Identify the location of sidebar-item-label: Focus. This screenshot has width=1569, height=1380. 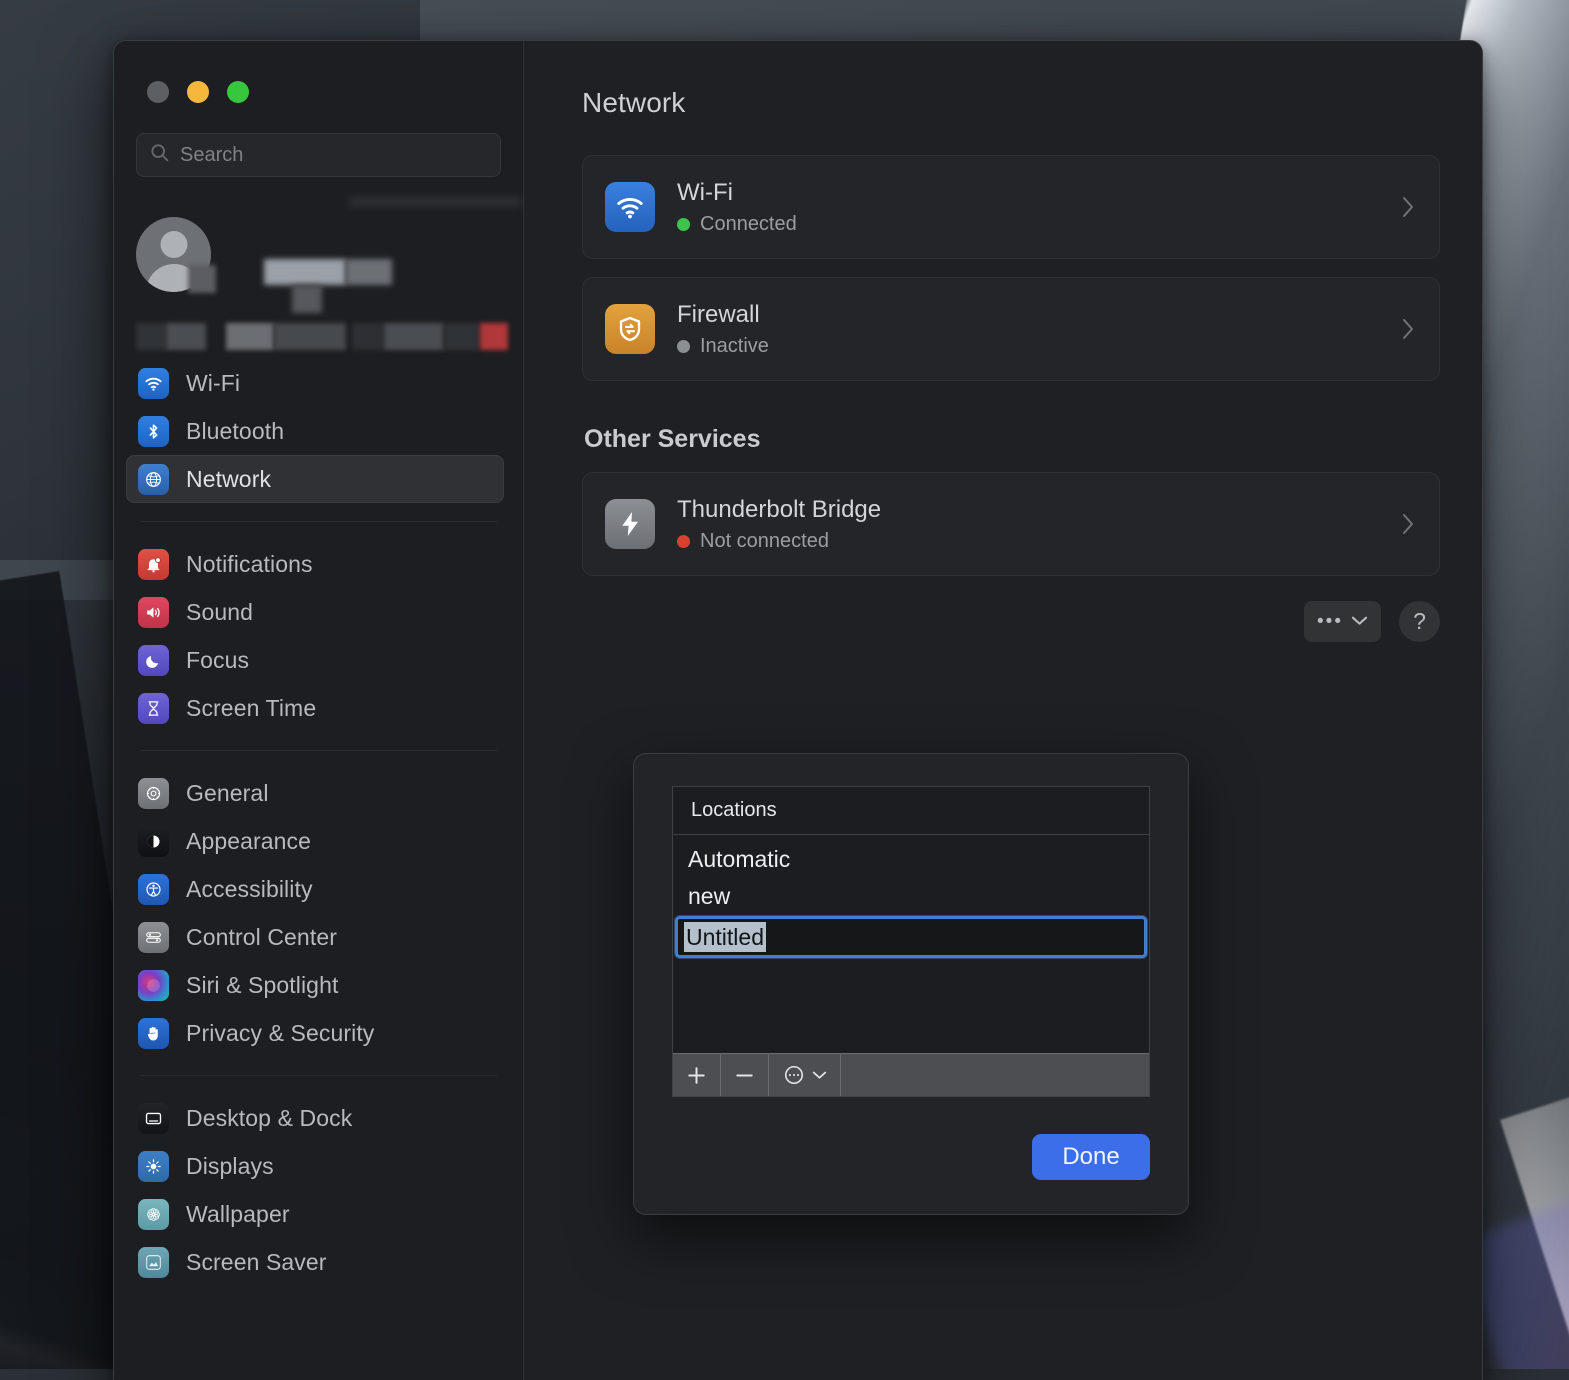
(217, 660).